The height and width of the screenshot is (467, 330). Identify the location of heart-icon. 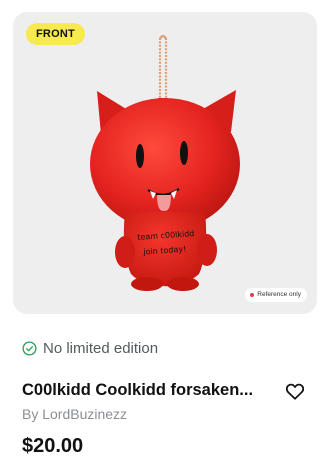
(295, 391).